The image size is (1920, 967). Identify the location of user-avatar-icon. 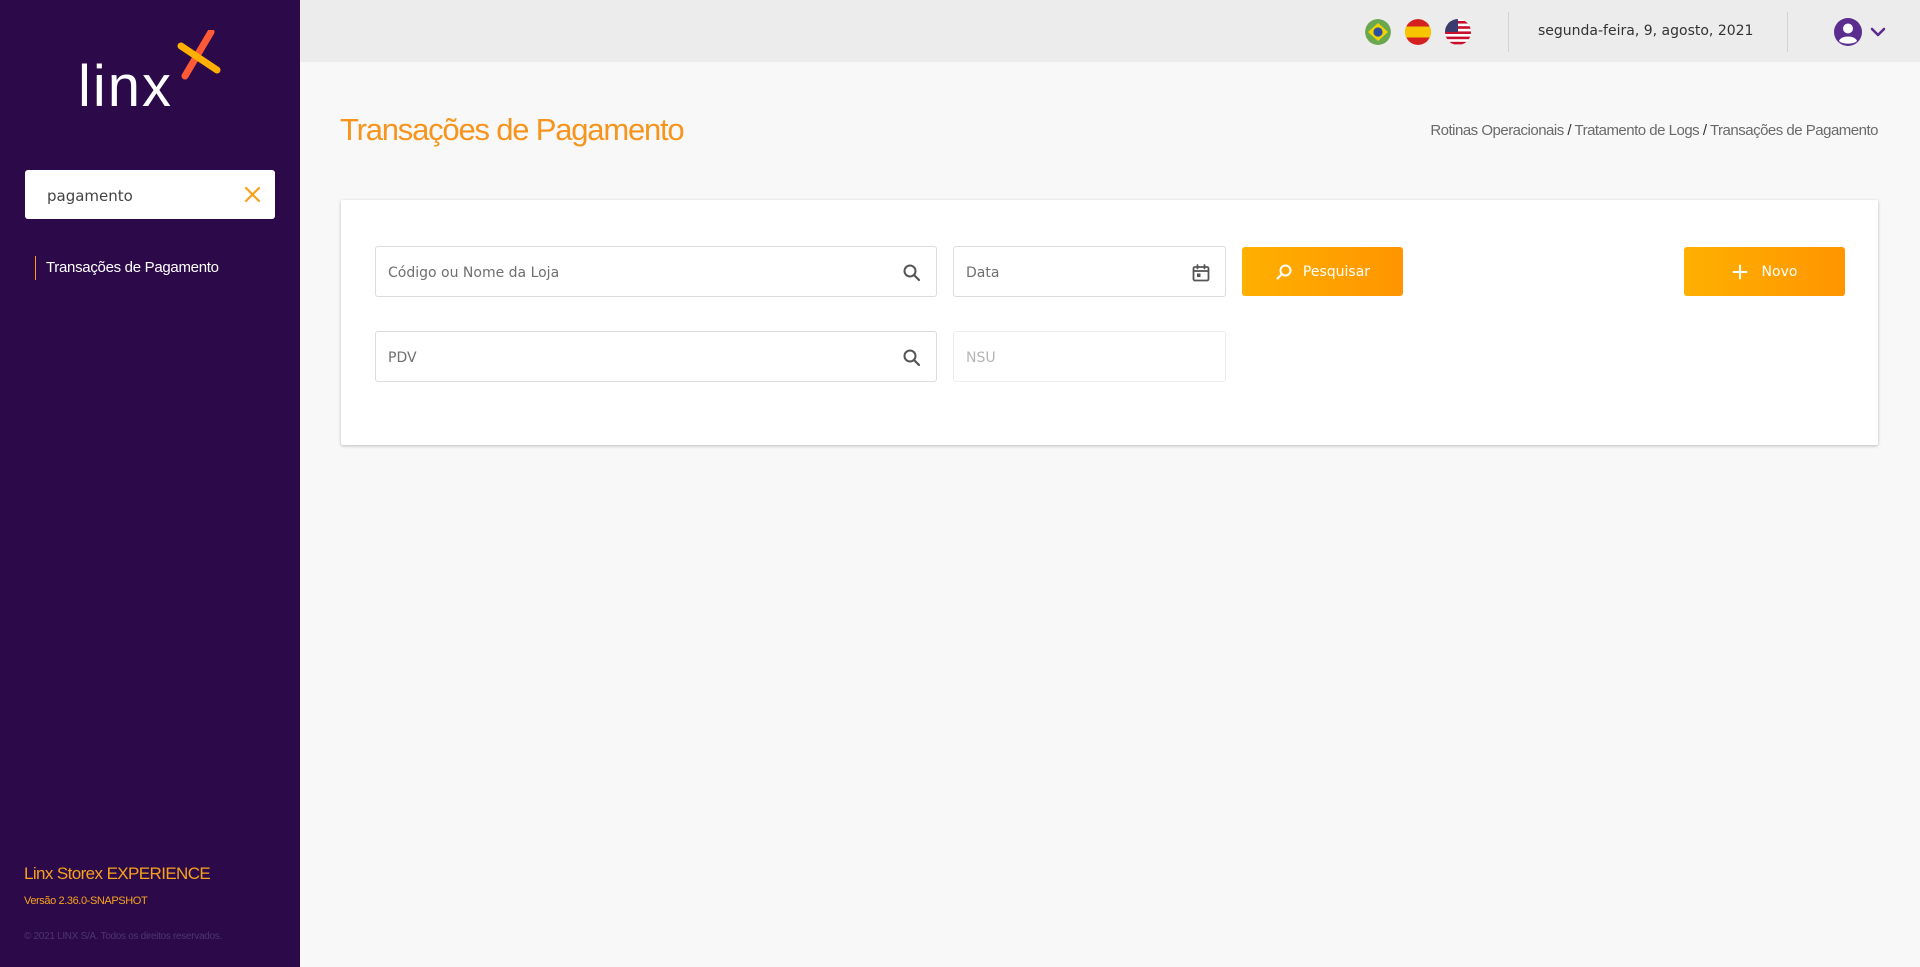
(1848, 32).